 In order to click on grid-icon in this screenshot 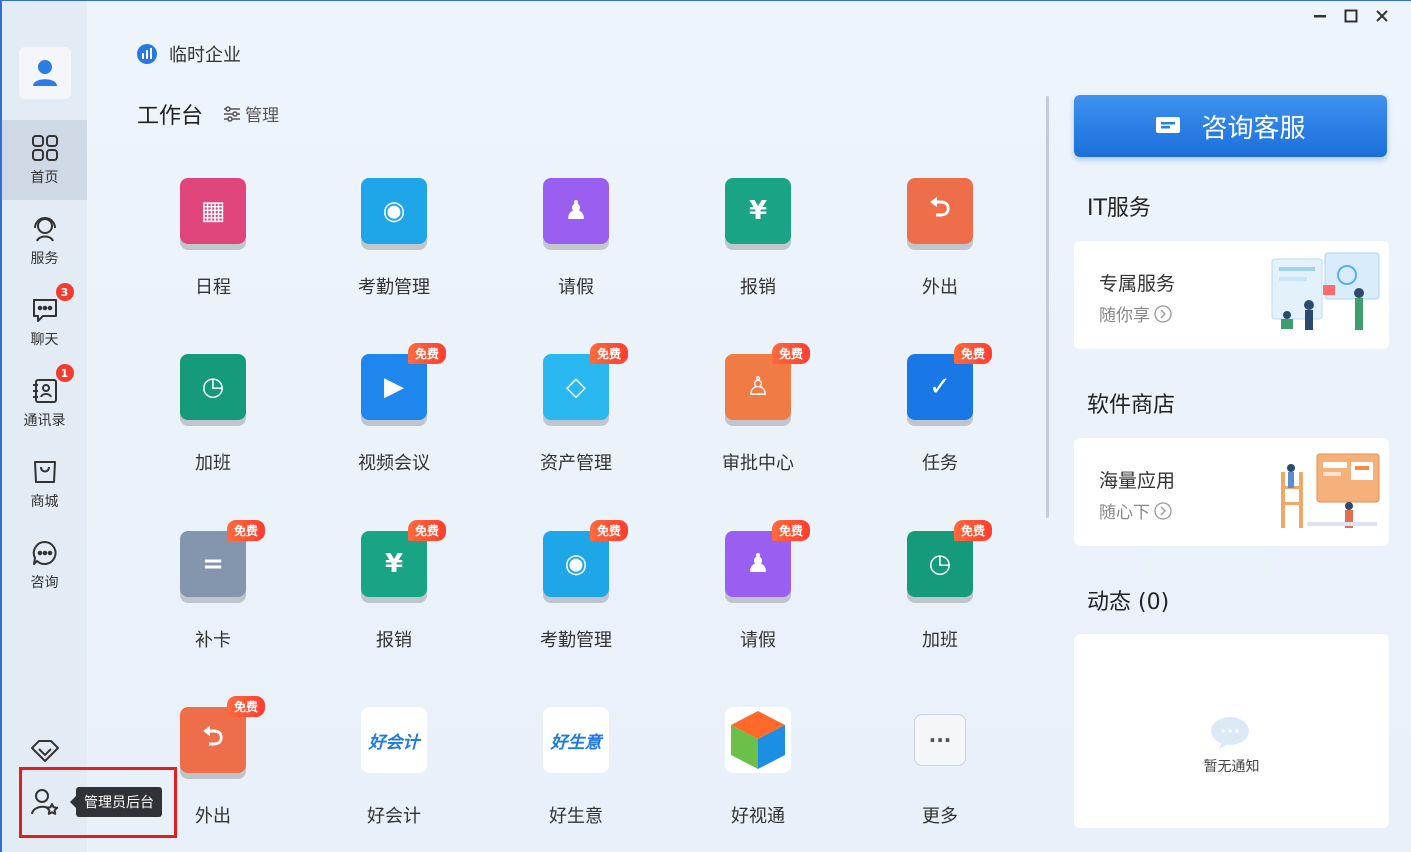, I will do `click(45, 148)`.